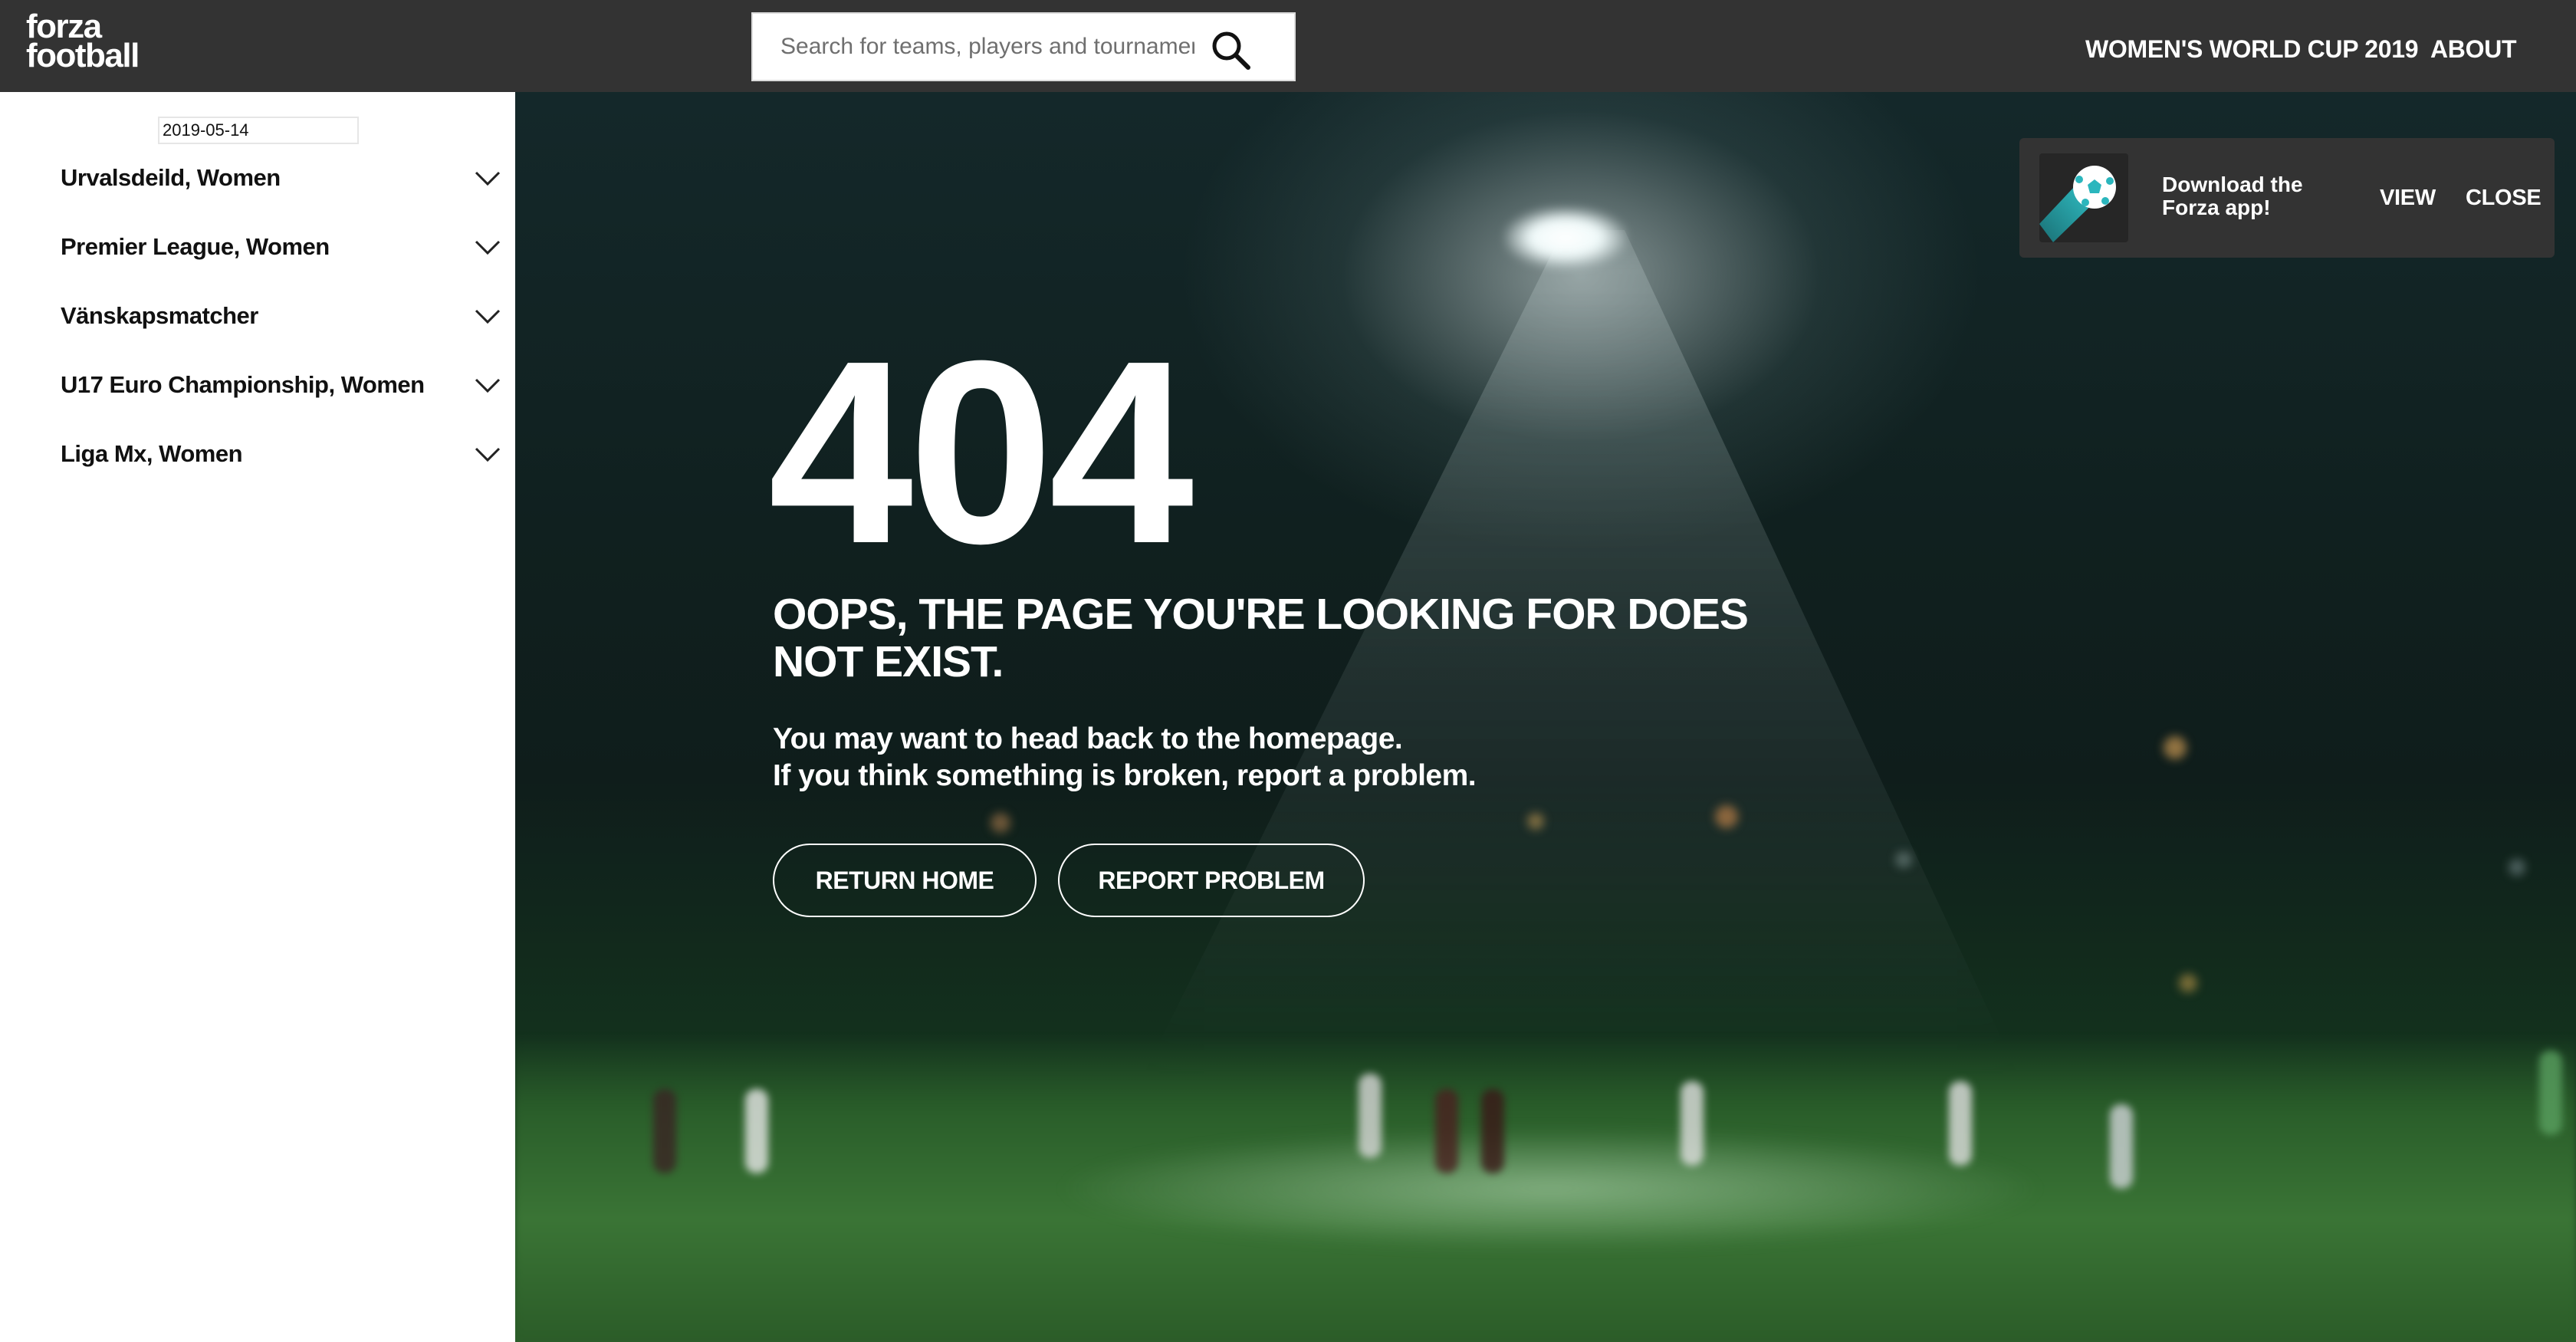 This screenshot has height=1342, width=2576. What do you see at coordinates (195, 246) in the screenshot?
I see `league-label: Premier League, Women` at bounding box center [195, 246].